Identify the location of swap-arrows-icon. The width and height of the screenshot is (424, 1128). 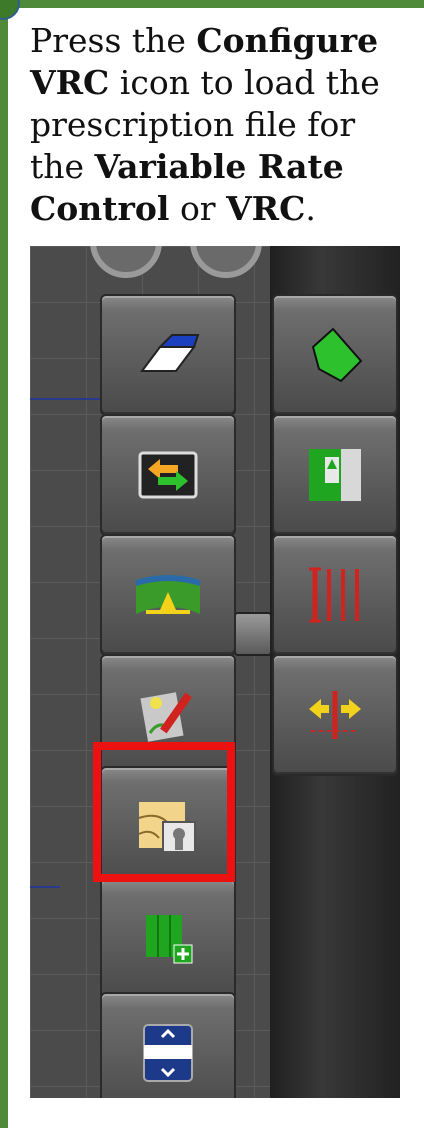
(168, 475).